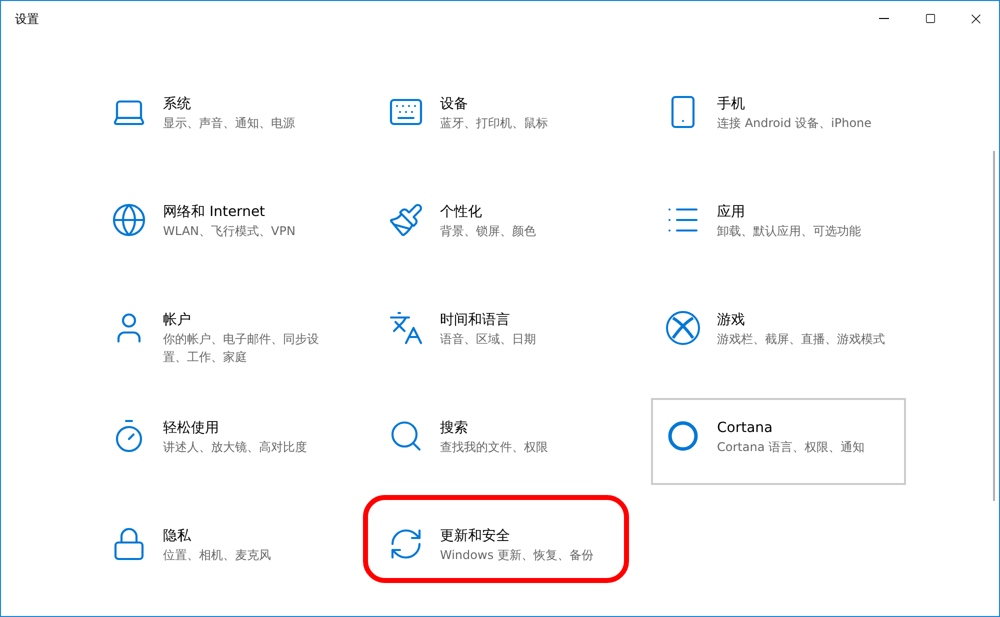 This screenshot has height=617, width=1000. What do you see at coordinates (129, 220) in the screenshot?
I see `globe-icon` at bounding box center [129, 220].